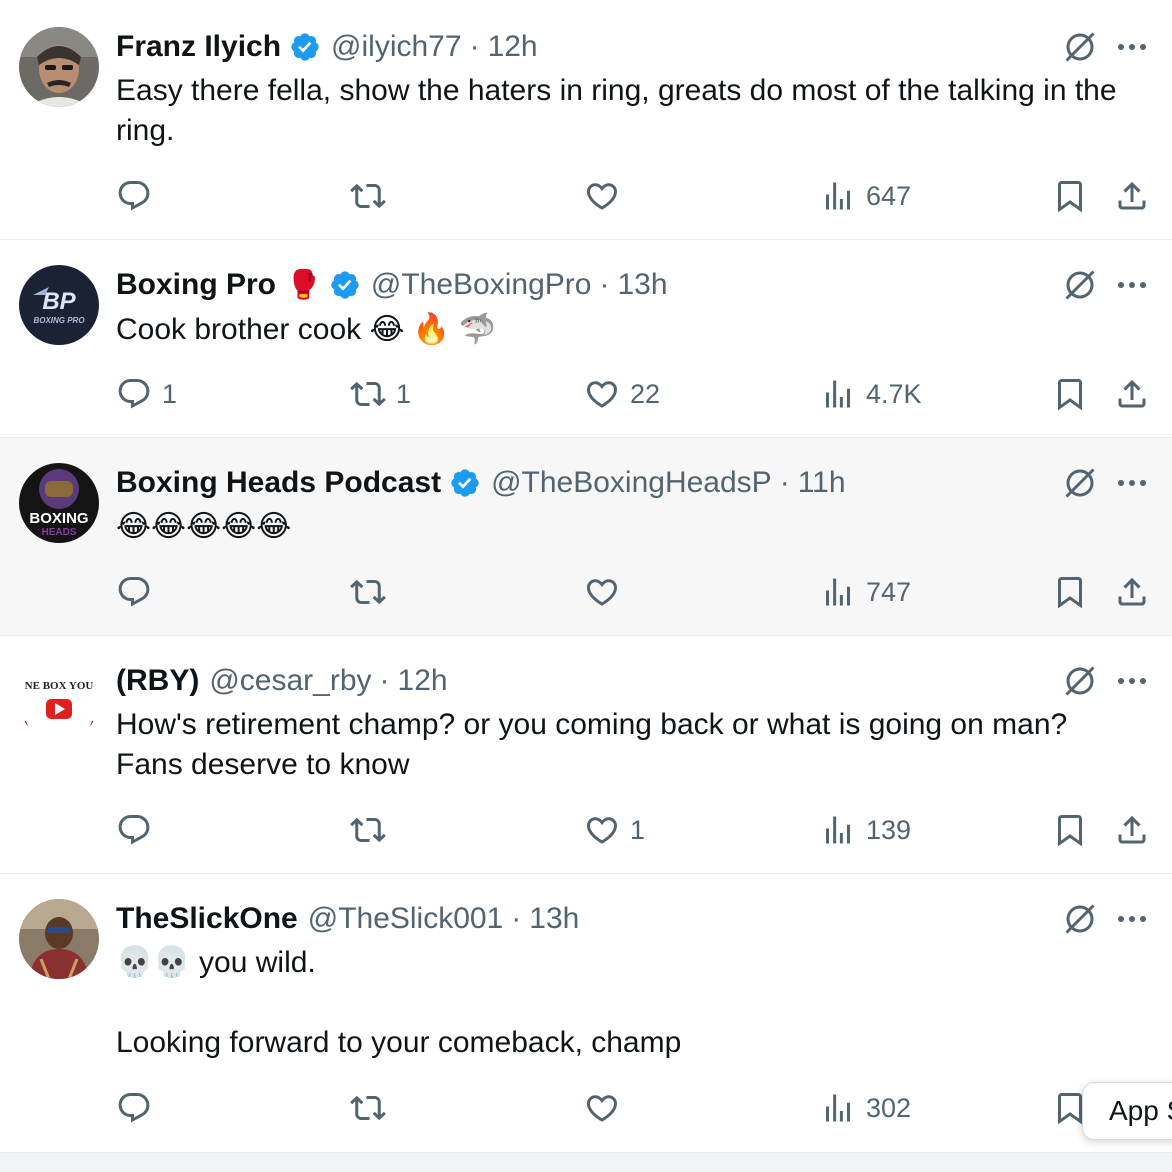  Describe the element at coordinates (865, 592) in the screenshot. I see `views-button: 747` at that location.